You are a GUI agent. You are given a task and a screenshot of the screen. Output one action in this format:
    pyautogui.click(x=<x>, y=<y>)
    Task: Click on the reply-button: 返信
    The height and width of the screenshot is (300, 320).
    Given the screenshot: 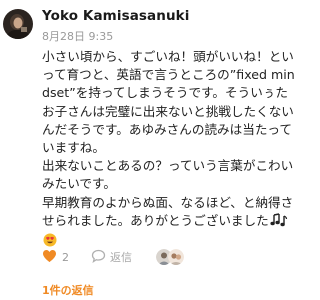 What is the action you would take?
    pyautogui.click(x=111, y=257)
    